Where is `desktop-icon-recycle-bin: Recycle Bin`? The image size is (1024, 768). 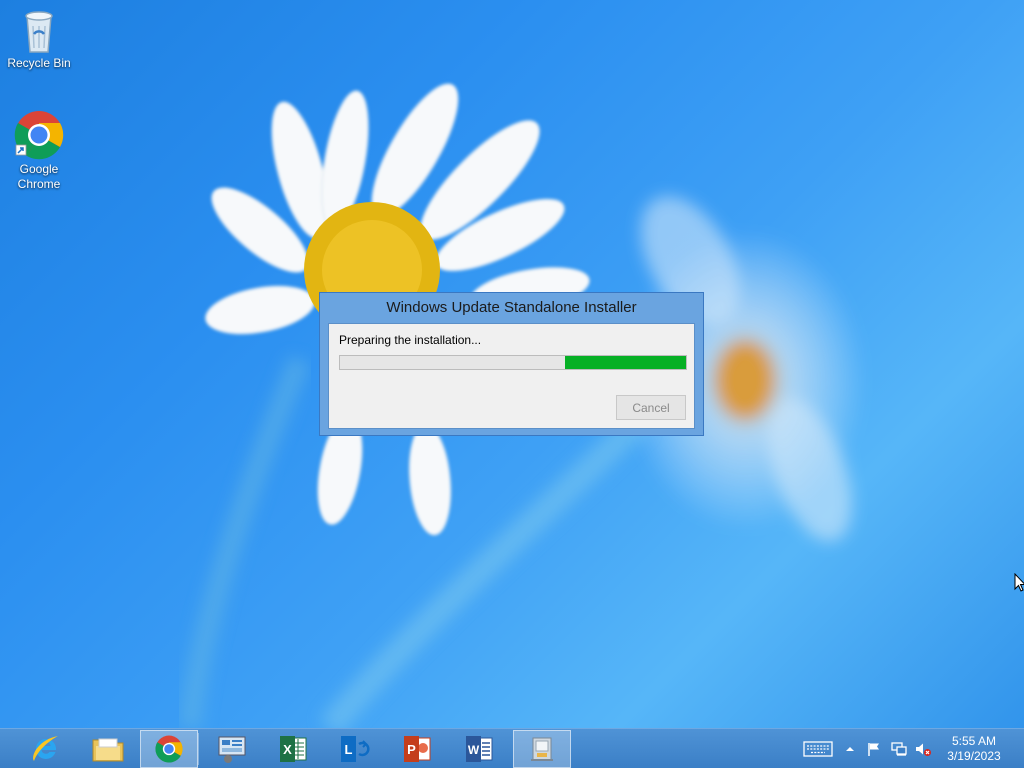
desktop-icon-recycle-bin: Recycle Bin is located at coordinates (39, 38).